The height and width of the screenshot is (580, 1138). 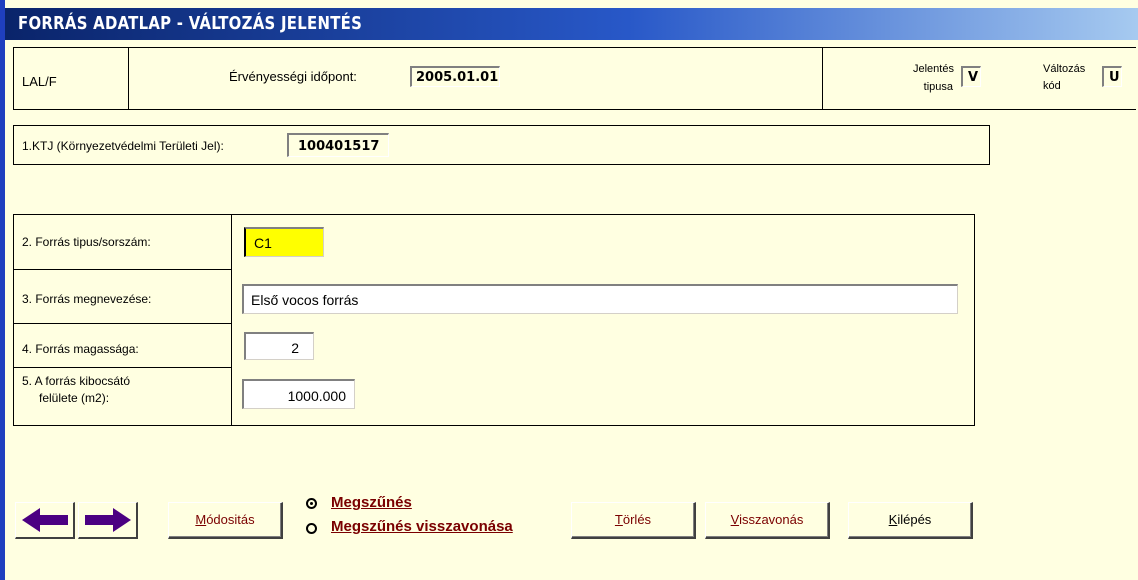 What do you see at coordinates (190, 23) in the screenshot?
I see `window-title: FORRÁS ADATLAP - VÁLTOZÁS JELENTÉS` at bounding box center [190, 23].